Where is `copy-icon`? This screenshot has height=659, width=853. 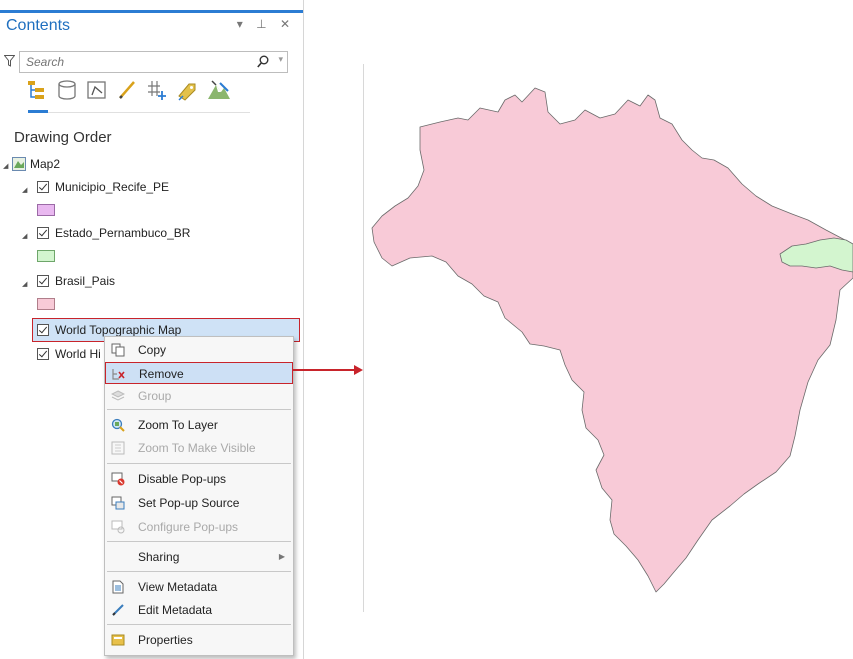
copy-icon is located at coordinates (118, 350).